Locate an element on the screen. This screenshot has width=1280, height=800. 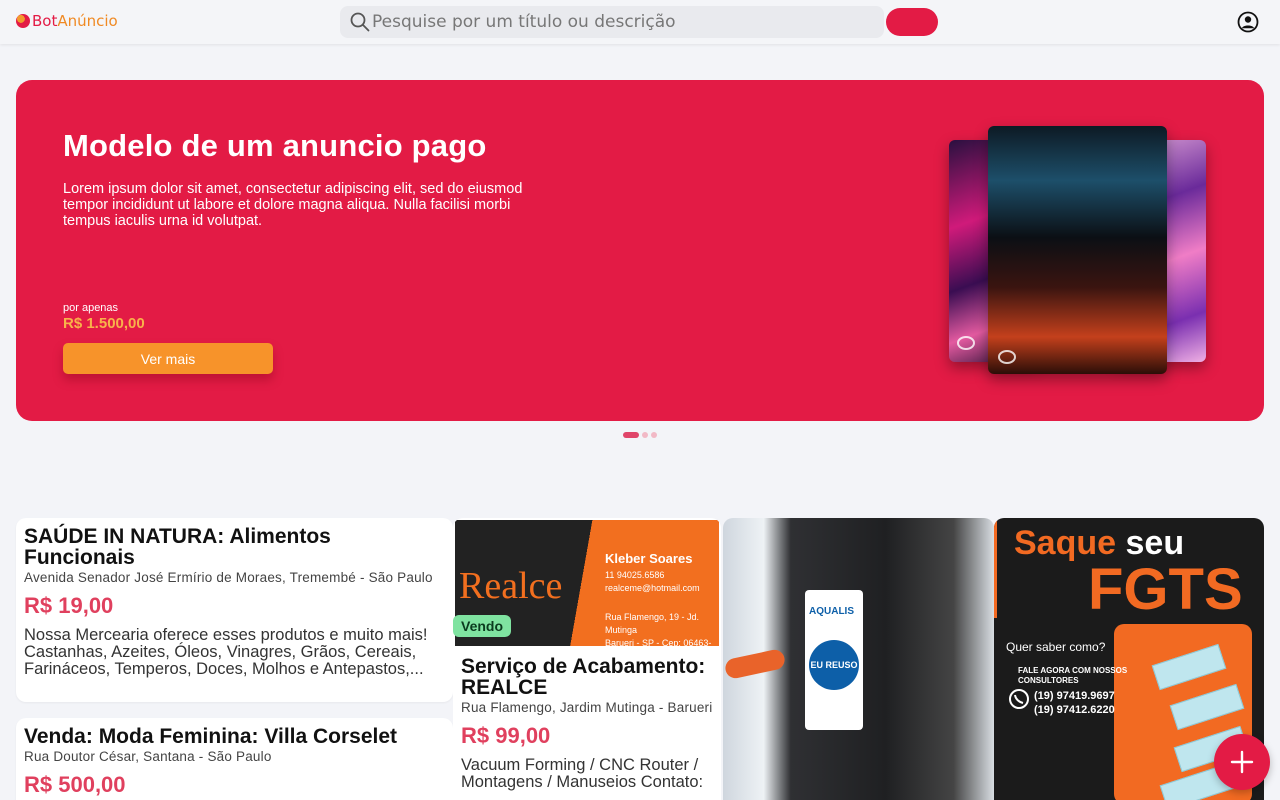
top-header: Bot Anúncio is located at coordinates (640, 22).